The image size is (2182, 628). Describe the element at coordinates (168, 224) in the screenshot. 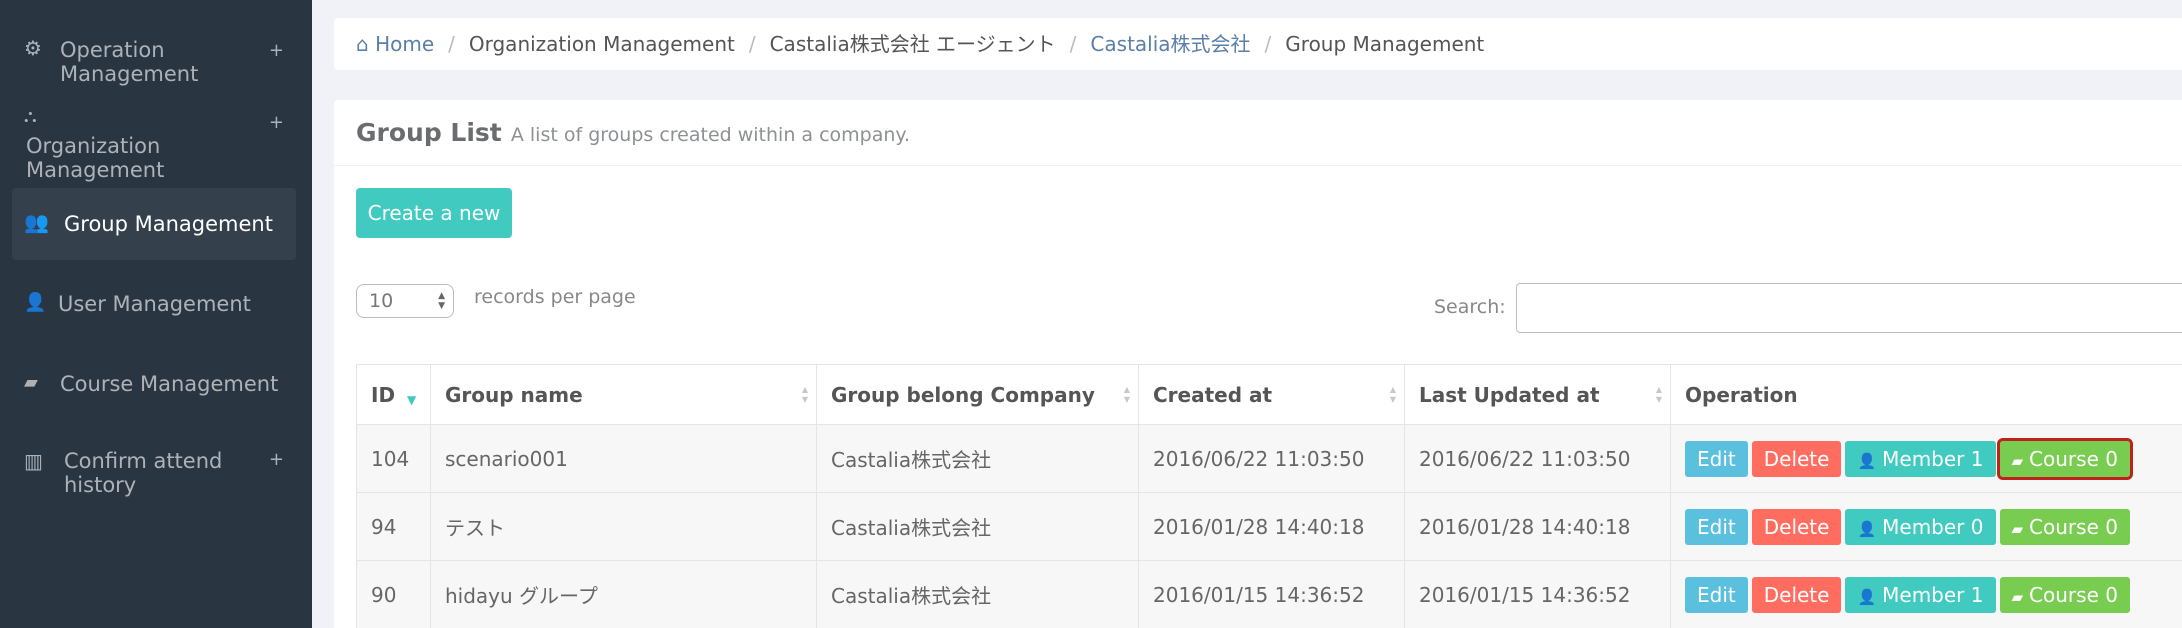

I see `sidebar-item-label: Group Management` at that location.